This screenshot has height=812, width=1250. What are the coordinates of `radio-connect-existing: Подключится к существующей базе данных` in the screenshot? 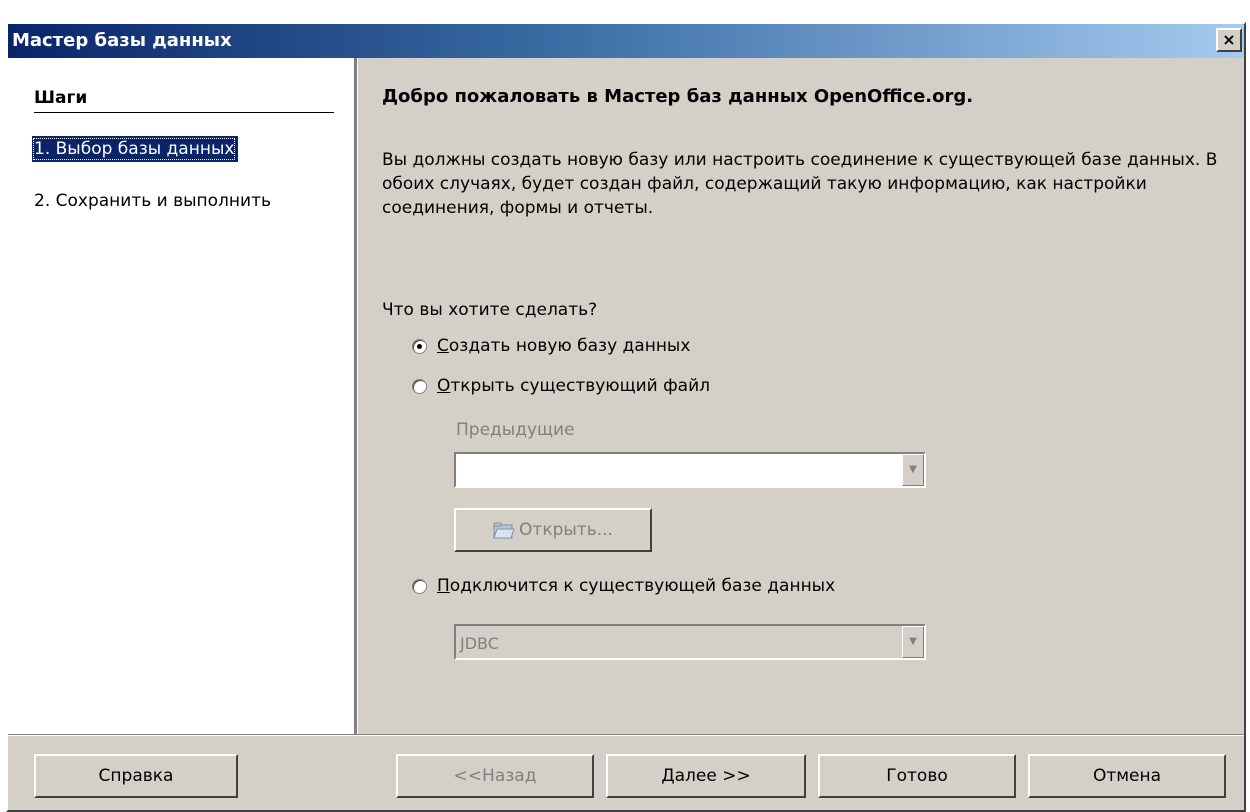 It's located at (623, 586).